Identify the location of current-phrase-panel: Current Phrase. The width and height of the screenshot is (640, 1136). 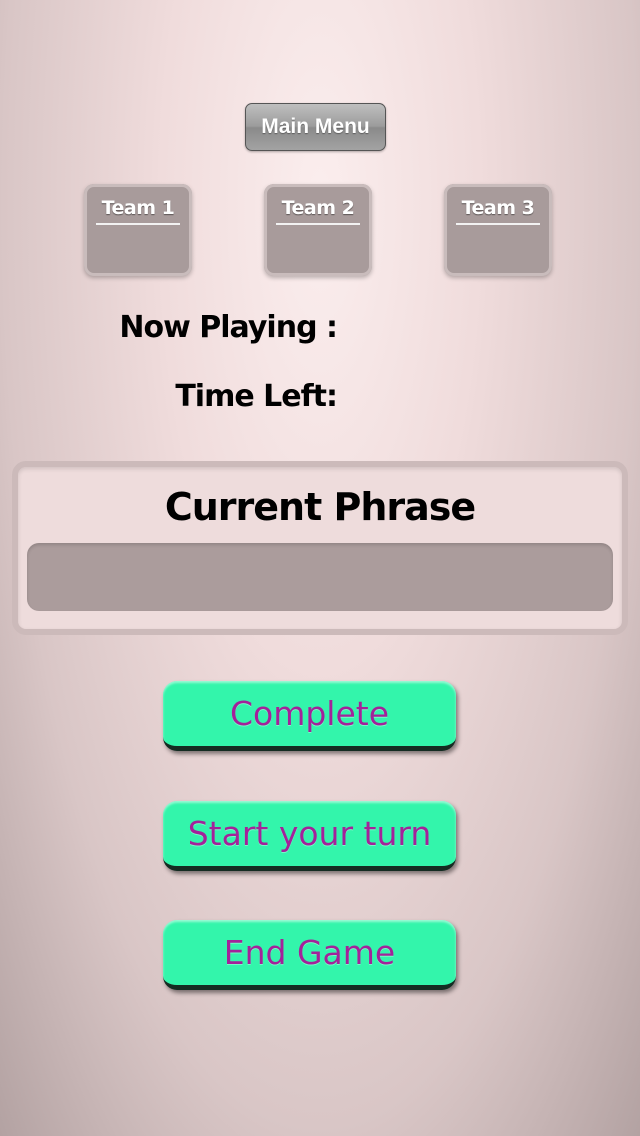
(320, 548).